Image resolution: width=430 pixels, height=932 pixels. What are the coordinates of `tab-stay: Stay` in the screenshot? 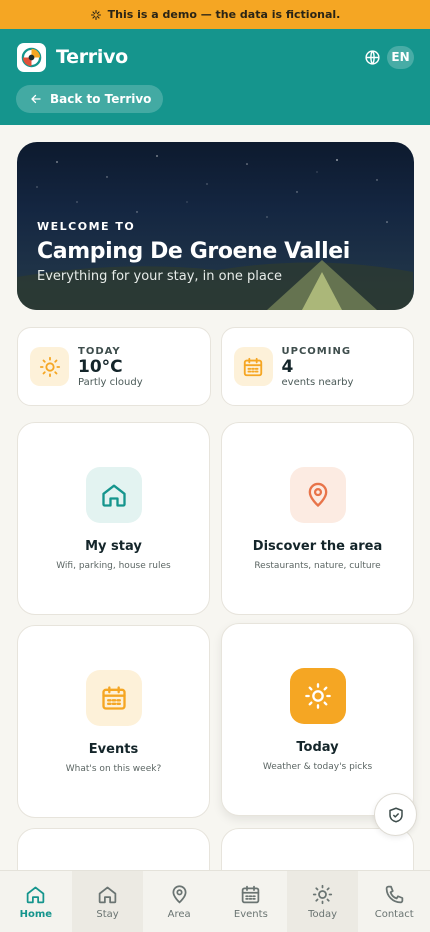 It's located at (107, 901).